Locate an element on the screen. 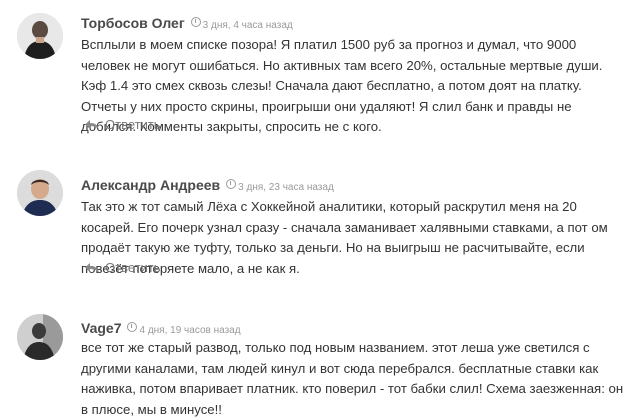  comment-time: 3 дня, 23 часа назад is located at coordinates (286, 187).